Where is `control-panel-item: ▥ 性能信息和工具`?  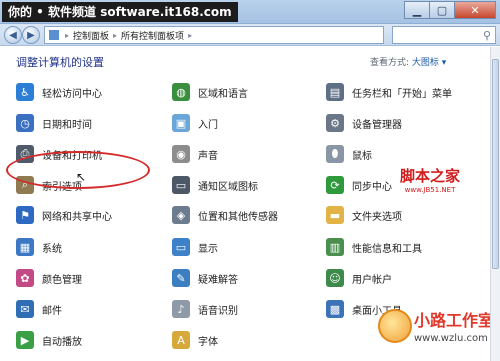
control-panel-item: ▥ 性能信息和工具 is located at coordinates (374, 247).